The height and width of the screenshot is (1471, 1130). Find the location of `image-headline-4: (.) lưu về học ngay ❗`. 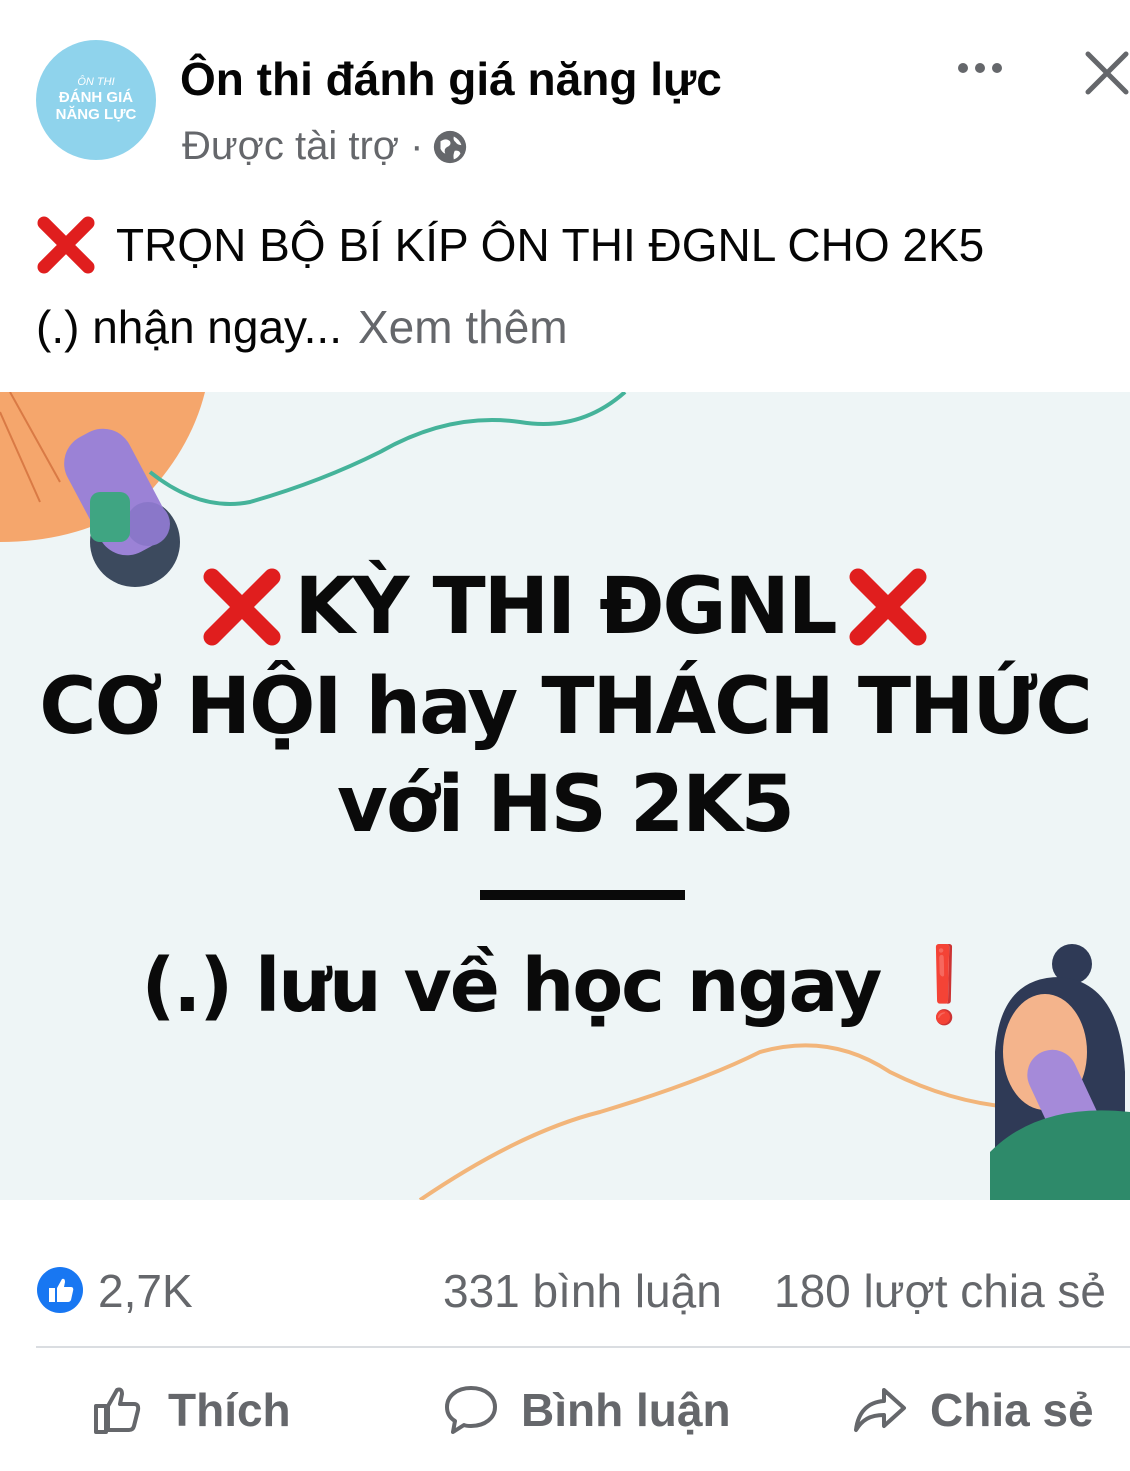

image-headline-4: (.) lưu về học ngay ❗ is located at coordinates (565, 985).